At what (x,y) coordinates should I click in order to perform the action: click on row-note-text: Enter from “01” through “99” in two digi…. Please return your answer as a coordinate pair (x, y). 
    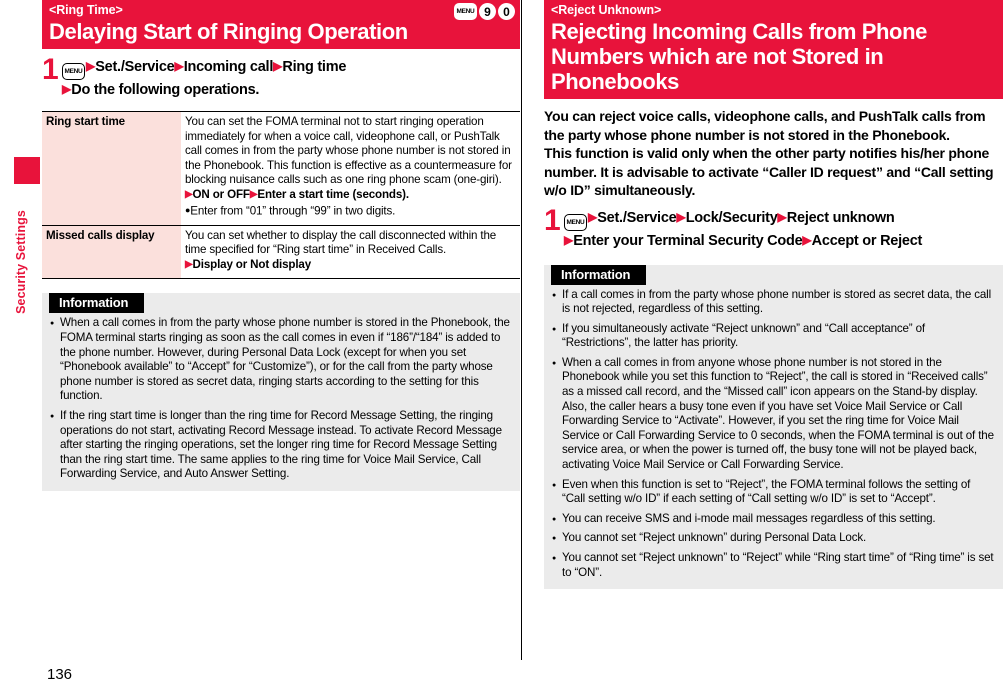
    Looking at the image, I should click on (293, 211).